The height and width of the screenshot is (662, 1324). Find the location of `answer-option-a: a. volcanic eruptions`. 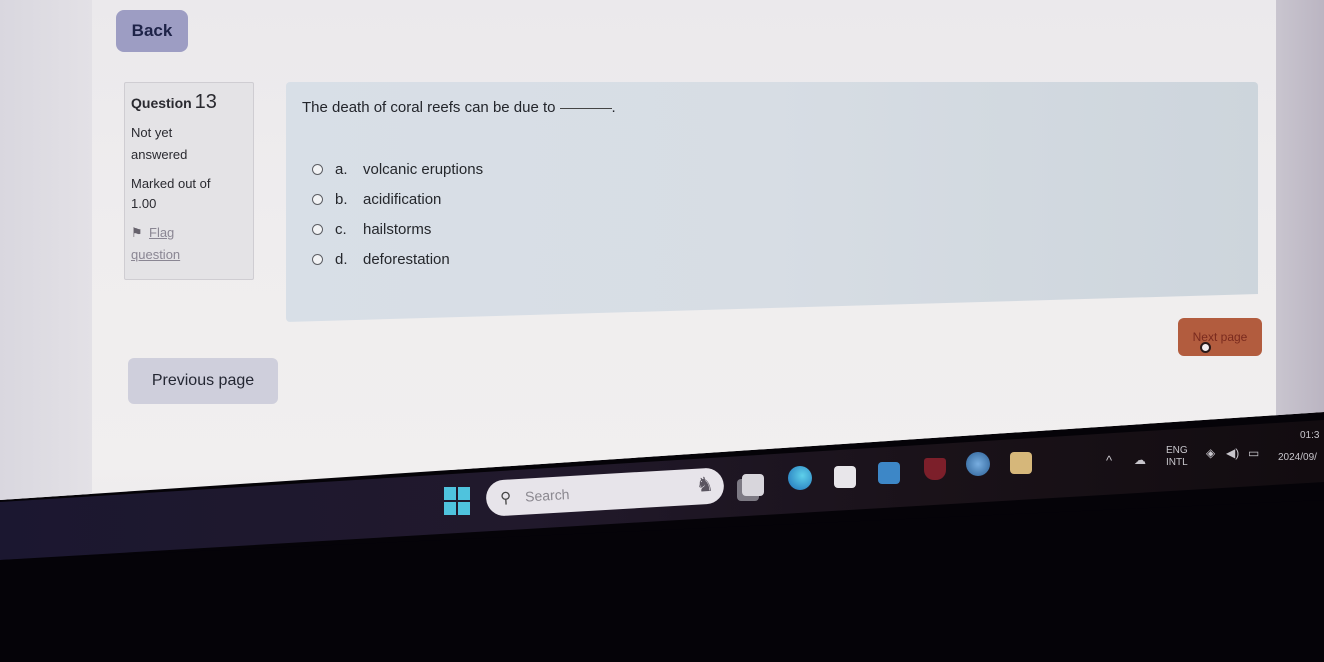

answer-option-a: a. volcanic eruptions is located at coordinates (397, 169).